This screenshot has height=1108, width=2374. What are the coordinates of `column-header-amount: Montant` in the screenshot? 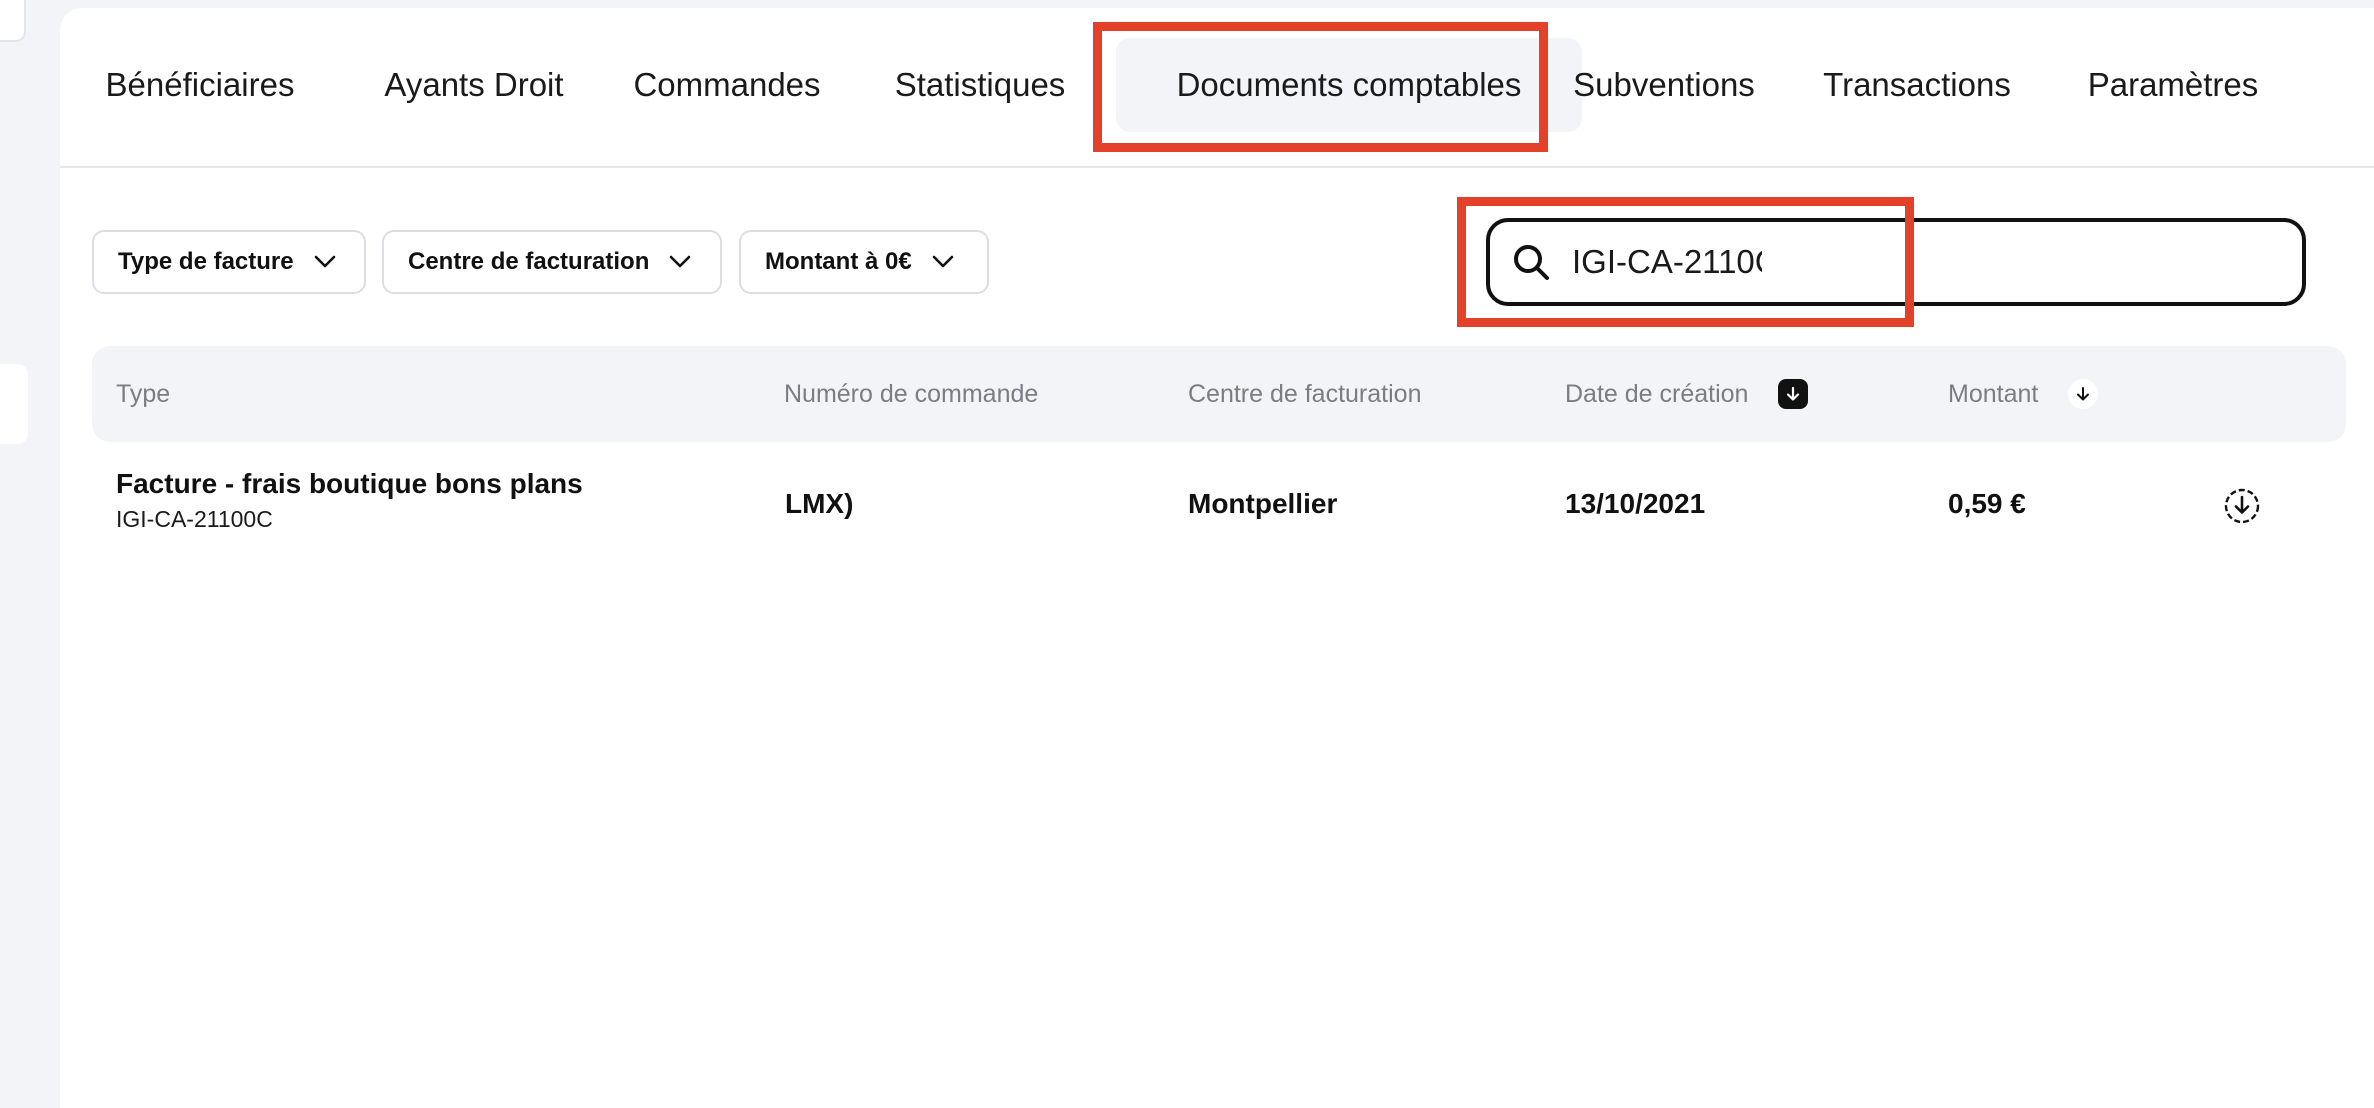 It's located at (2023, 394).